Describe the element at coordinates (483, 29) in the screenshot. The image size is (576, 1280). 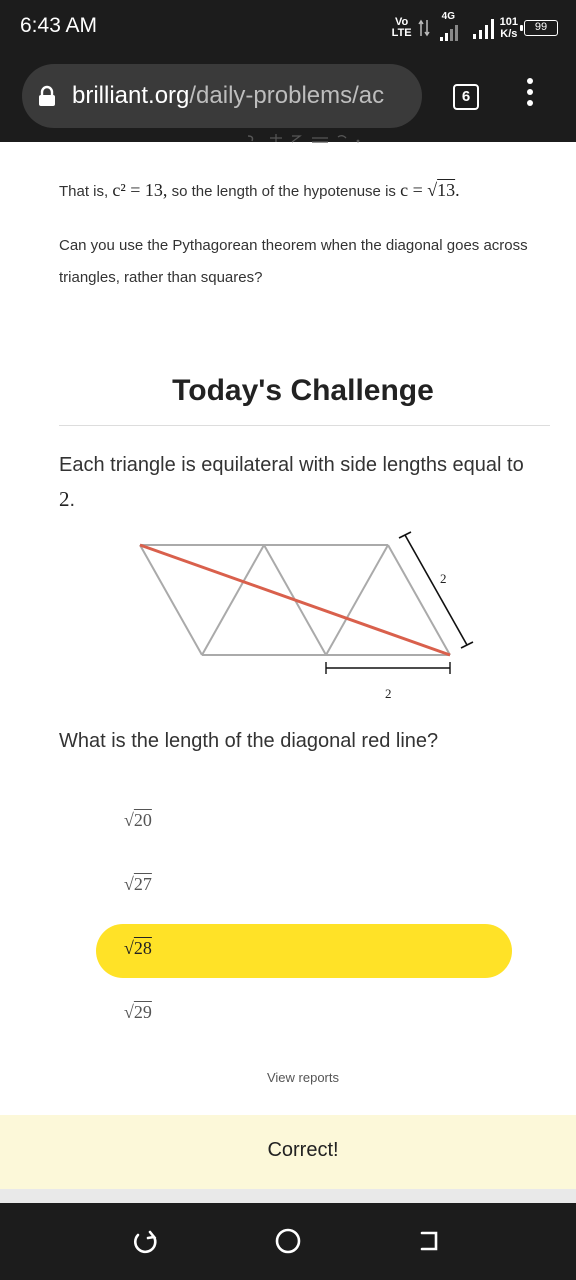
I see `signal-bars-icon` at that location.